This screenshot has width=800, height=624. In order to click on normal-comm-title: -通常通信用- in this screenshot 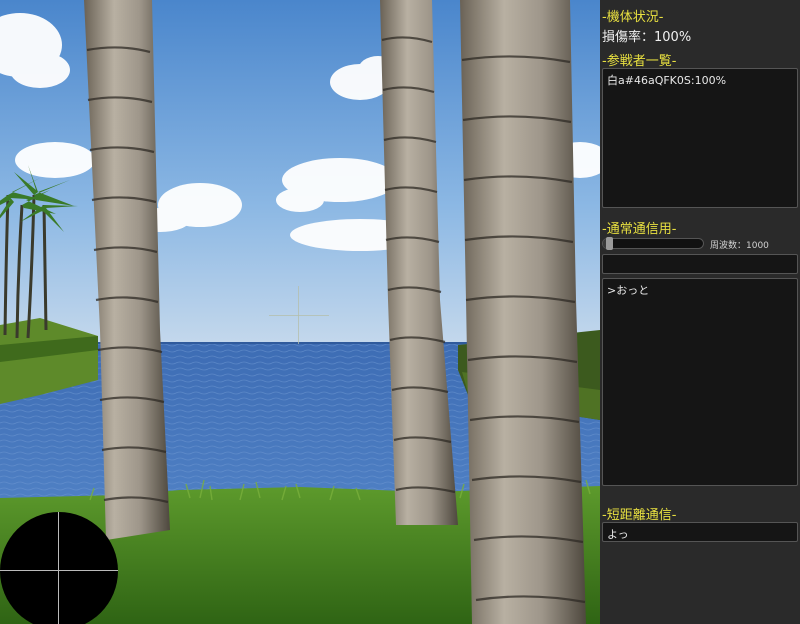, I will do `click(639, 229)`.